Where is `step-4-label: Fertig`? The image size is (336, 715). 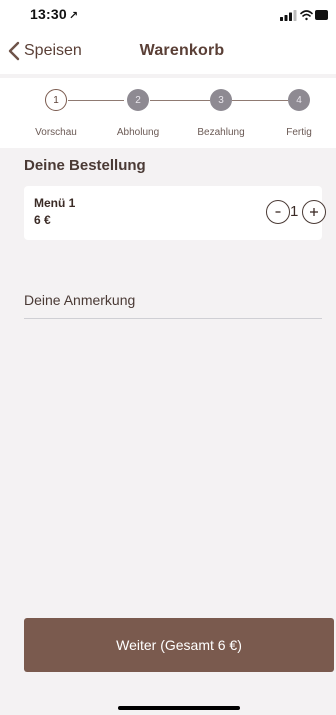
step-4-label: Fertig is located at coordinates (299, 132).